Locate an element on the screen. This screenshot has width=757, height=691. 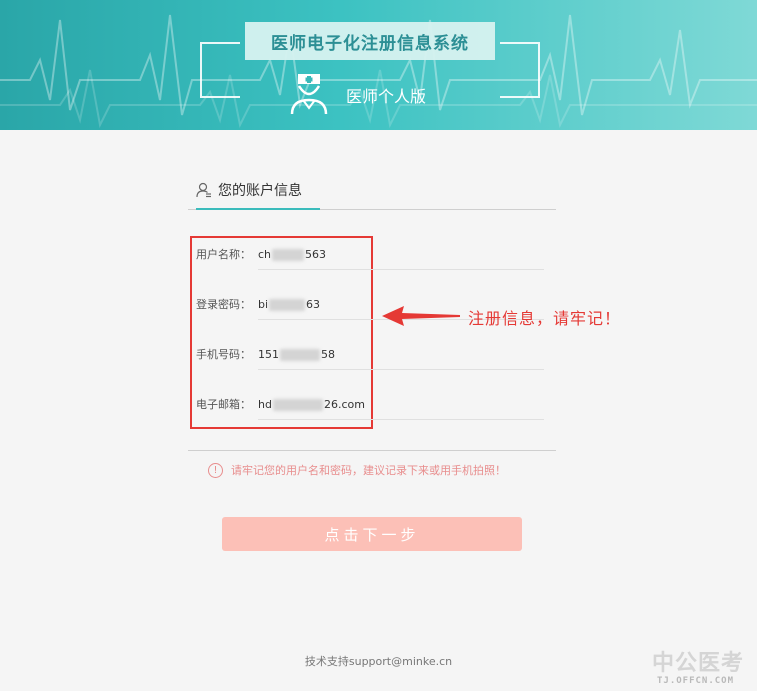
tab-account-info: 您的账户信息 is located at coordinates (258, 195).